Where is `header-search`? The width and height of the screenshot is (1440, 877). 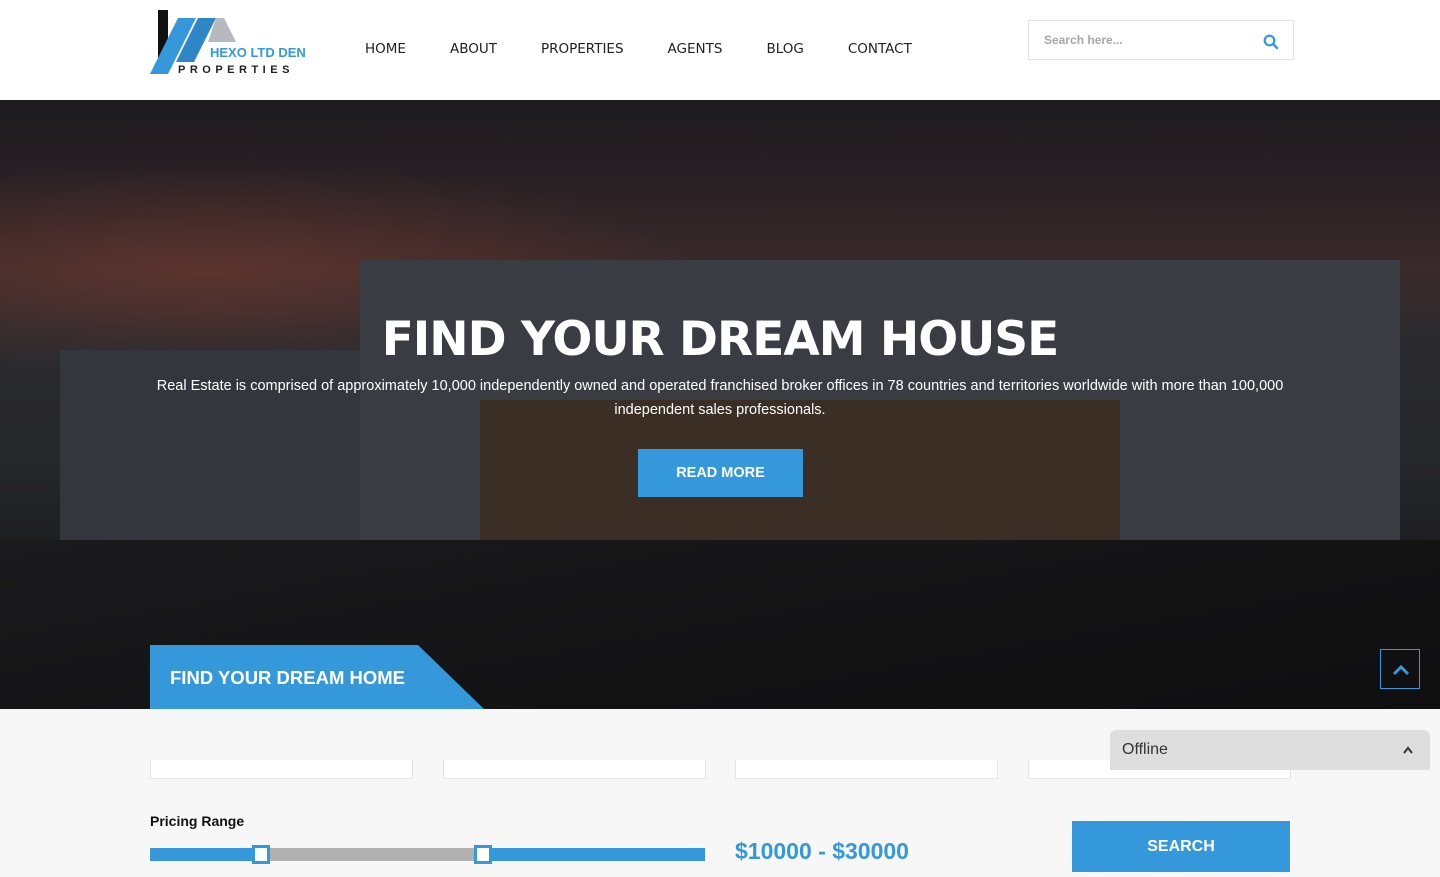 header-search is located at coordinates (1161, 40).